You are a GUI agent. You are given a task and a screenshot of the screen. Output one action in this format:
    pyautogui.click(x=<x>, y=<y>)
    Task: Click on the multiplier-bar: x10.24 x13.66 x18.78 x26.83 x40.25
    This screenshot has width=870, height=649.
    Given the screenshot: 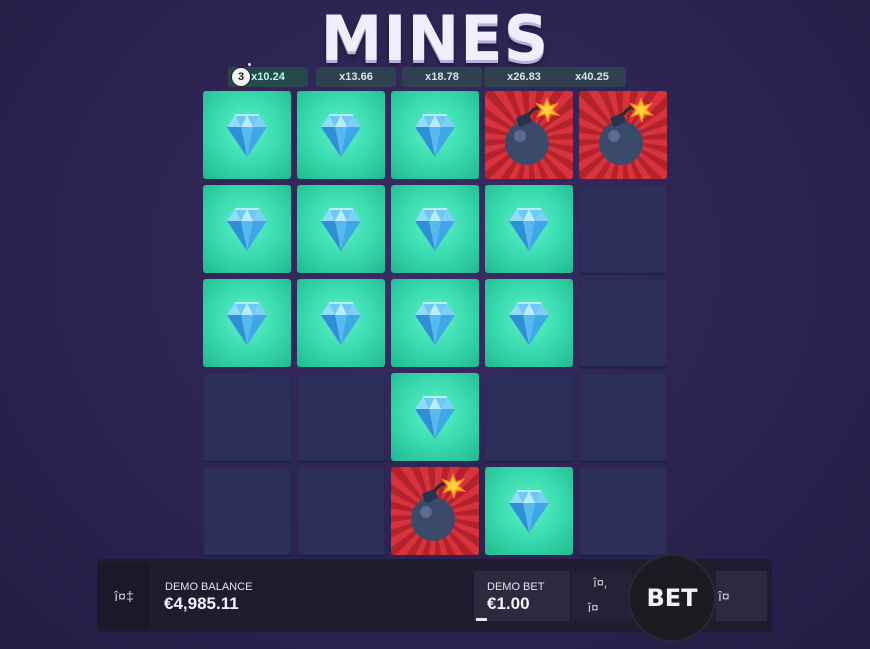 What is the action you would take?
    pyautogui.click(x=428, y=77)
    